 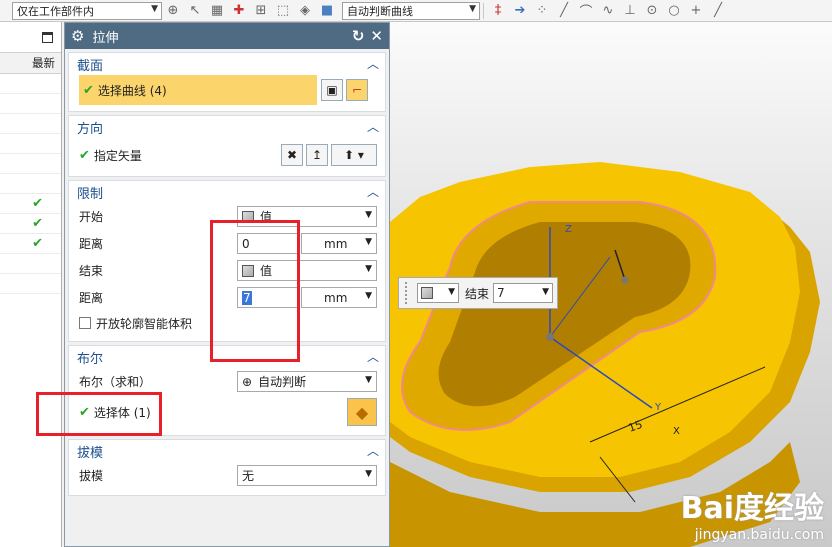 I want to click on start-unit-dropdown: mm ▼, so click(x=339, y=243).